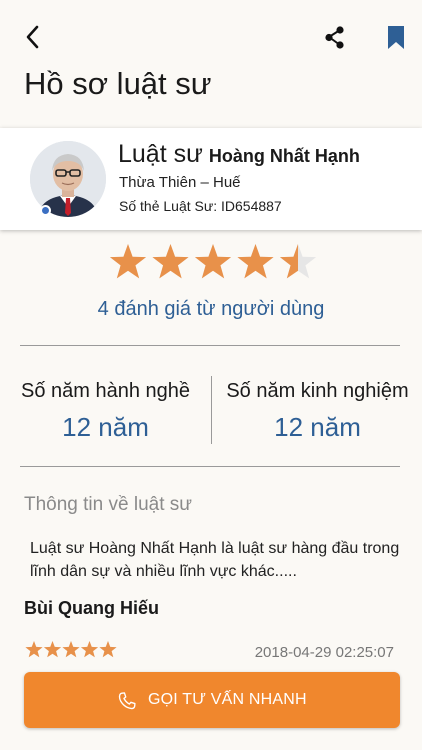 Image resolution: width=422 pixels, height=750 pixels. What do you see at coordinates (160, 154) in the screenshot?
I see `lawyer-title-prefix: Luật sư` at bounding box center [160, 154].